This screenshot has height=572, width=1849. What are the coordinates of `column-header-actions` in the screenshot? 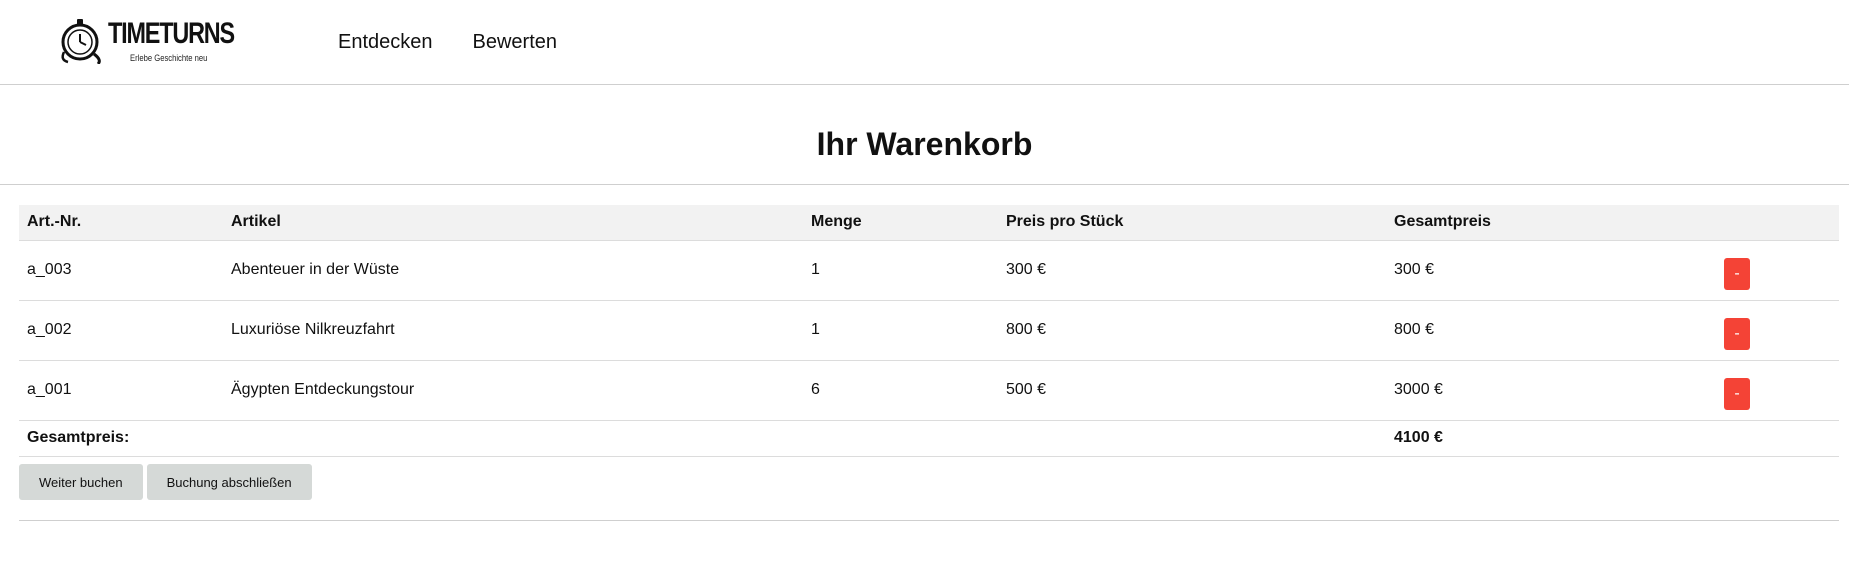 It's located at (1777, 223).